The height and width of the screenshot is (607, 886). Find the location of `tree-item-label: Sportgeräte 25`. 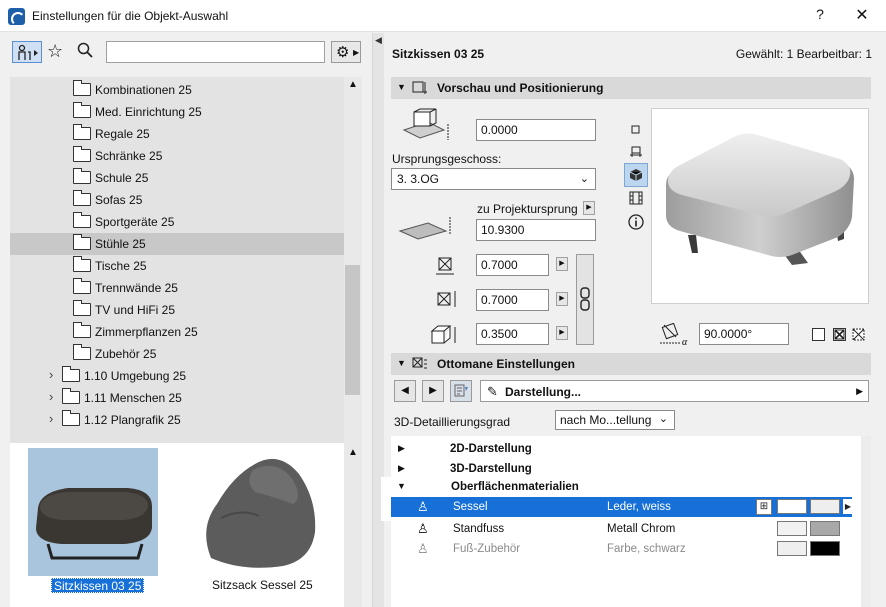

tree-item-label: Sportgeräte 25 is located at coordinates (135, 222).